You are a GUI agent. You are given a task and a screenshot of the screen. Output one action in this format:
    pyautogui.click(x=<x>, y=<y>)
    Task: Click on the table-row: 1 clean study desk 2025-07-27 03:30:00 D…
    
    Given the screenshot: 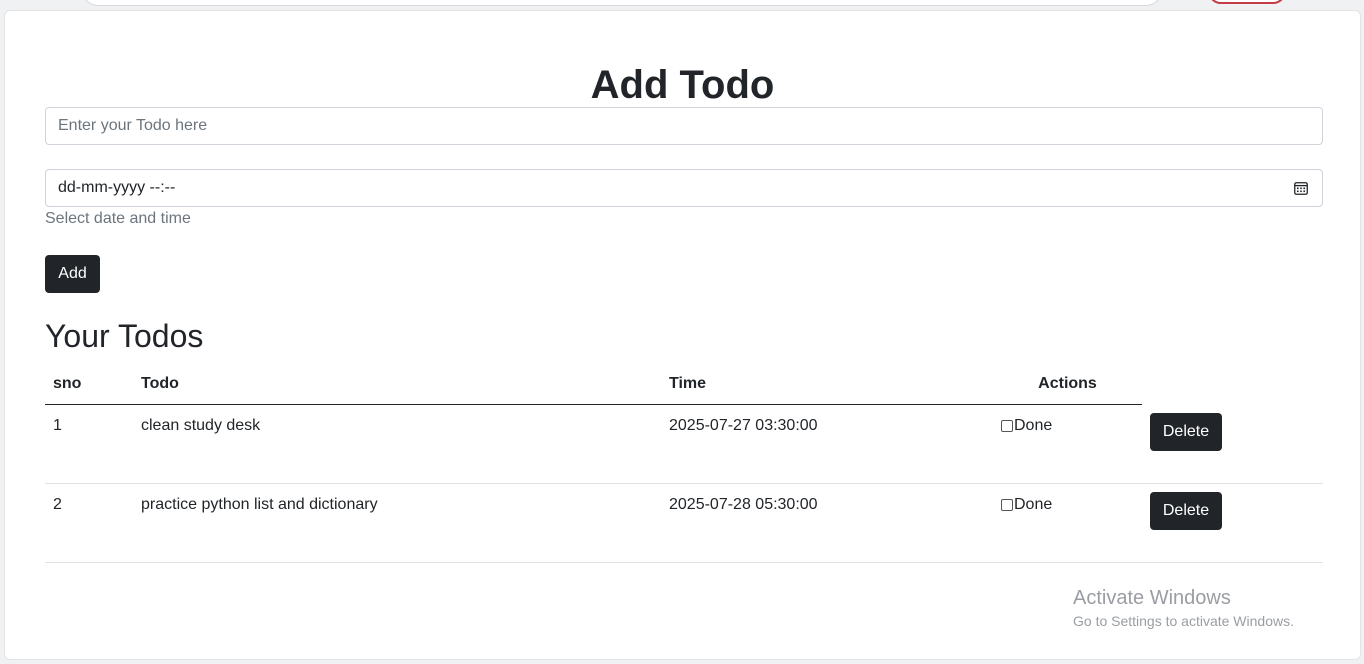 What is the action you would take?
    pyautogui.click(x=684, y=444)
    